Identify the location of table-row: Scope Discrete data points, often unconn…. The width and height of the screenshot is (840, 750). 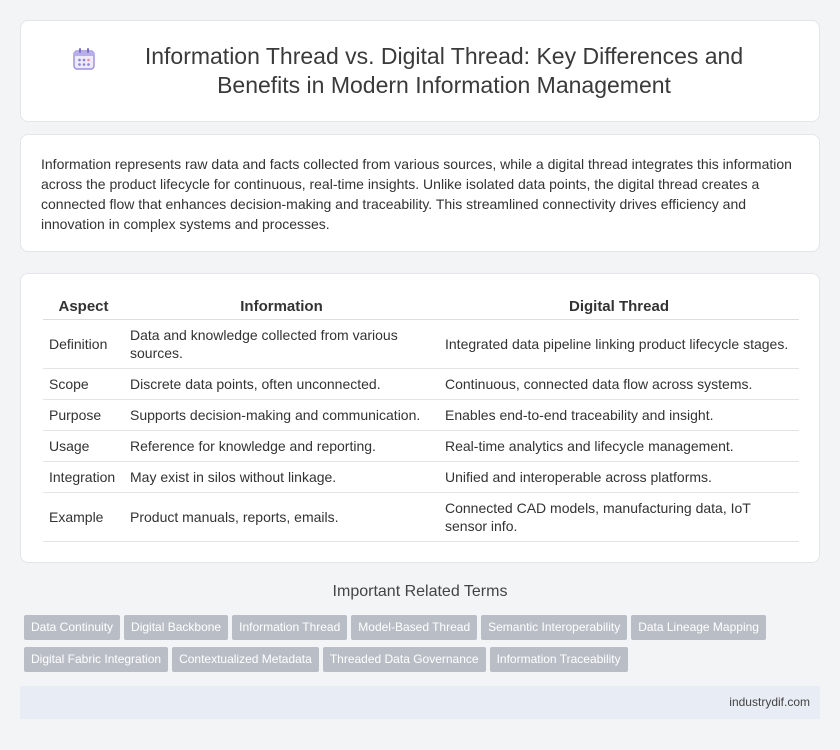
(421, 384).